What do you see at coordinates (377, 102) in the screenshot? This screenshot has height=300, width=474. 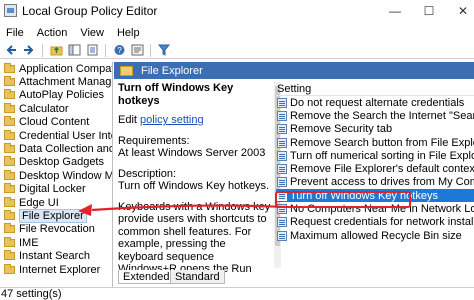 I see `setting-label: Do not request alternate credentials` at bounding box center [377, 102].